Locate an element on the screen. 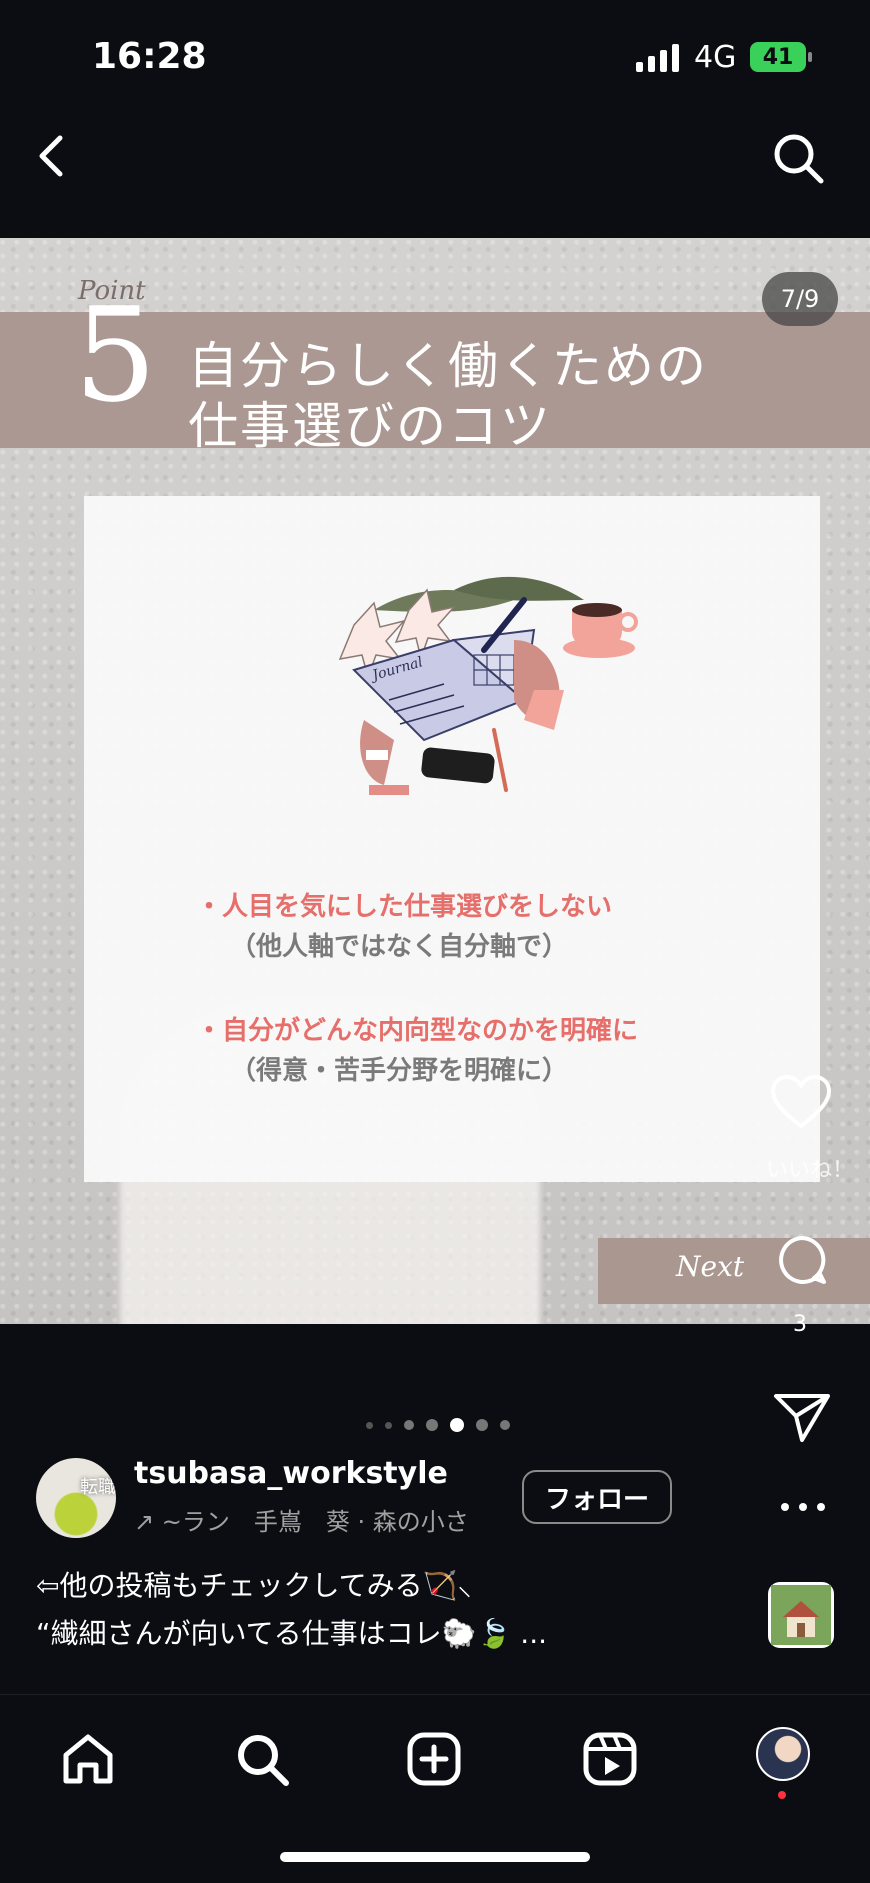 The width and height of the screenshot is (870, 1883). post-title-line2: 仕事選びのコツ is located at coordinates (370, 426).